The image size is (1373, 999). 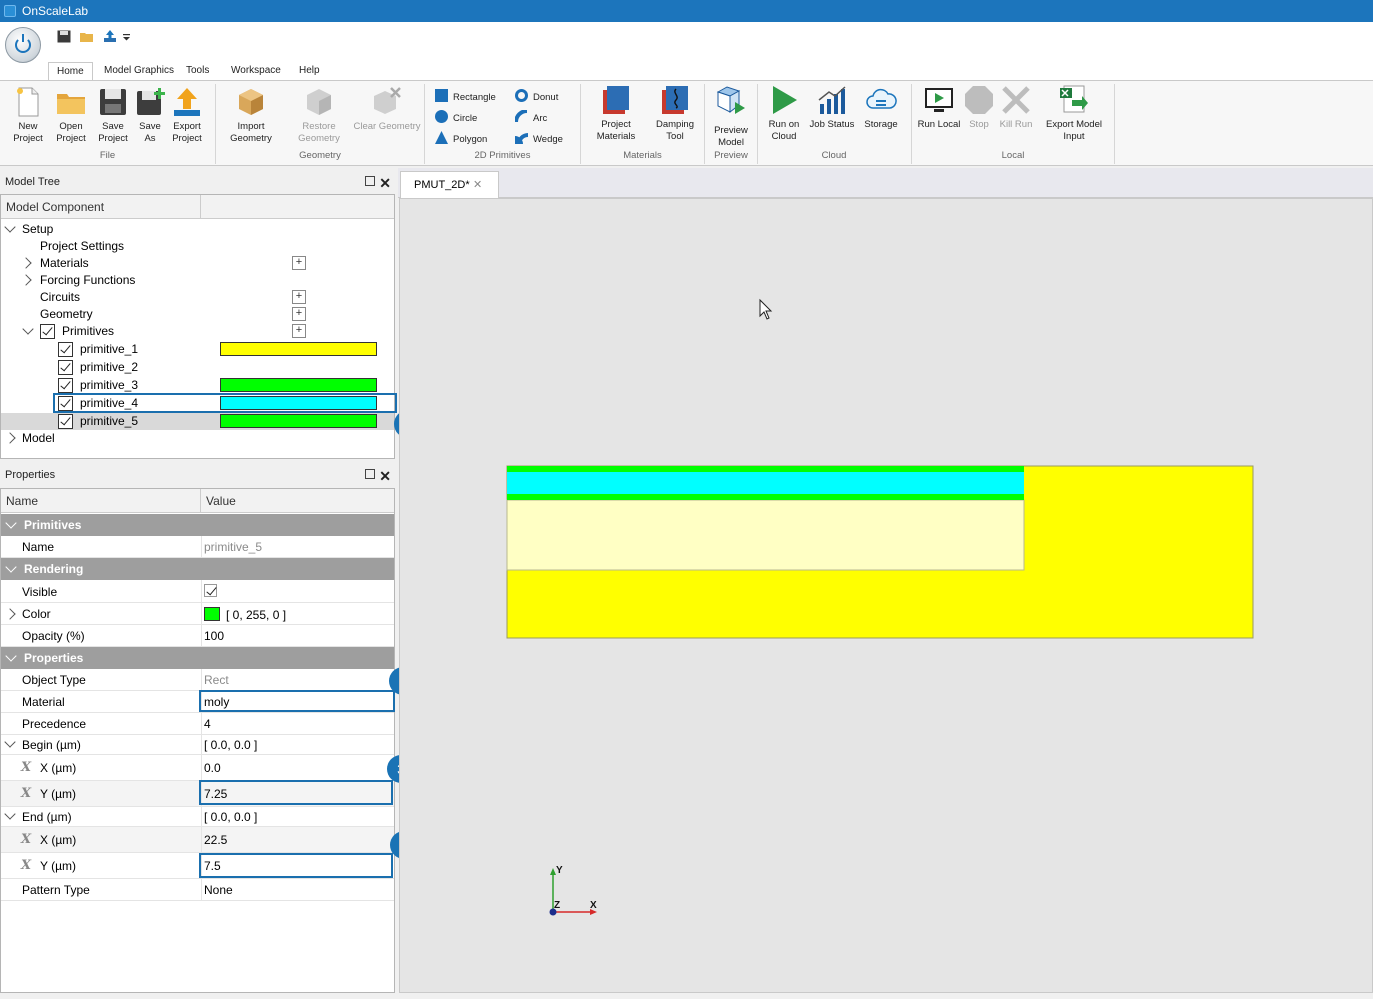 I want to click on prop-value-opacity: 100, so click(x=214, y=636).